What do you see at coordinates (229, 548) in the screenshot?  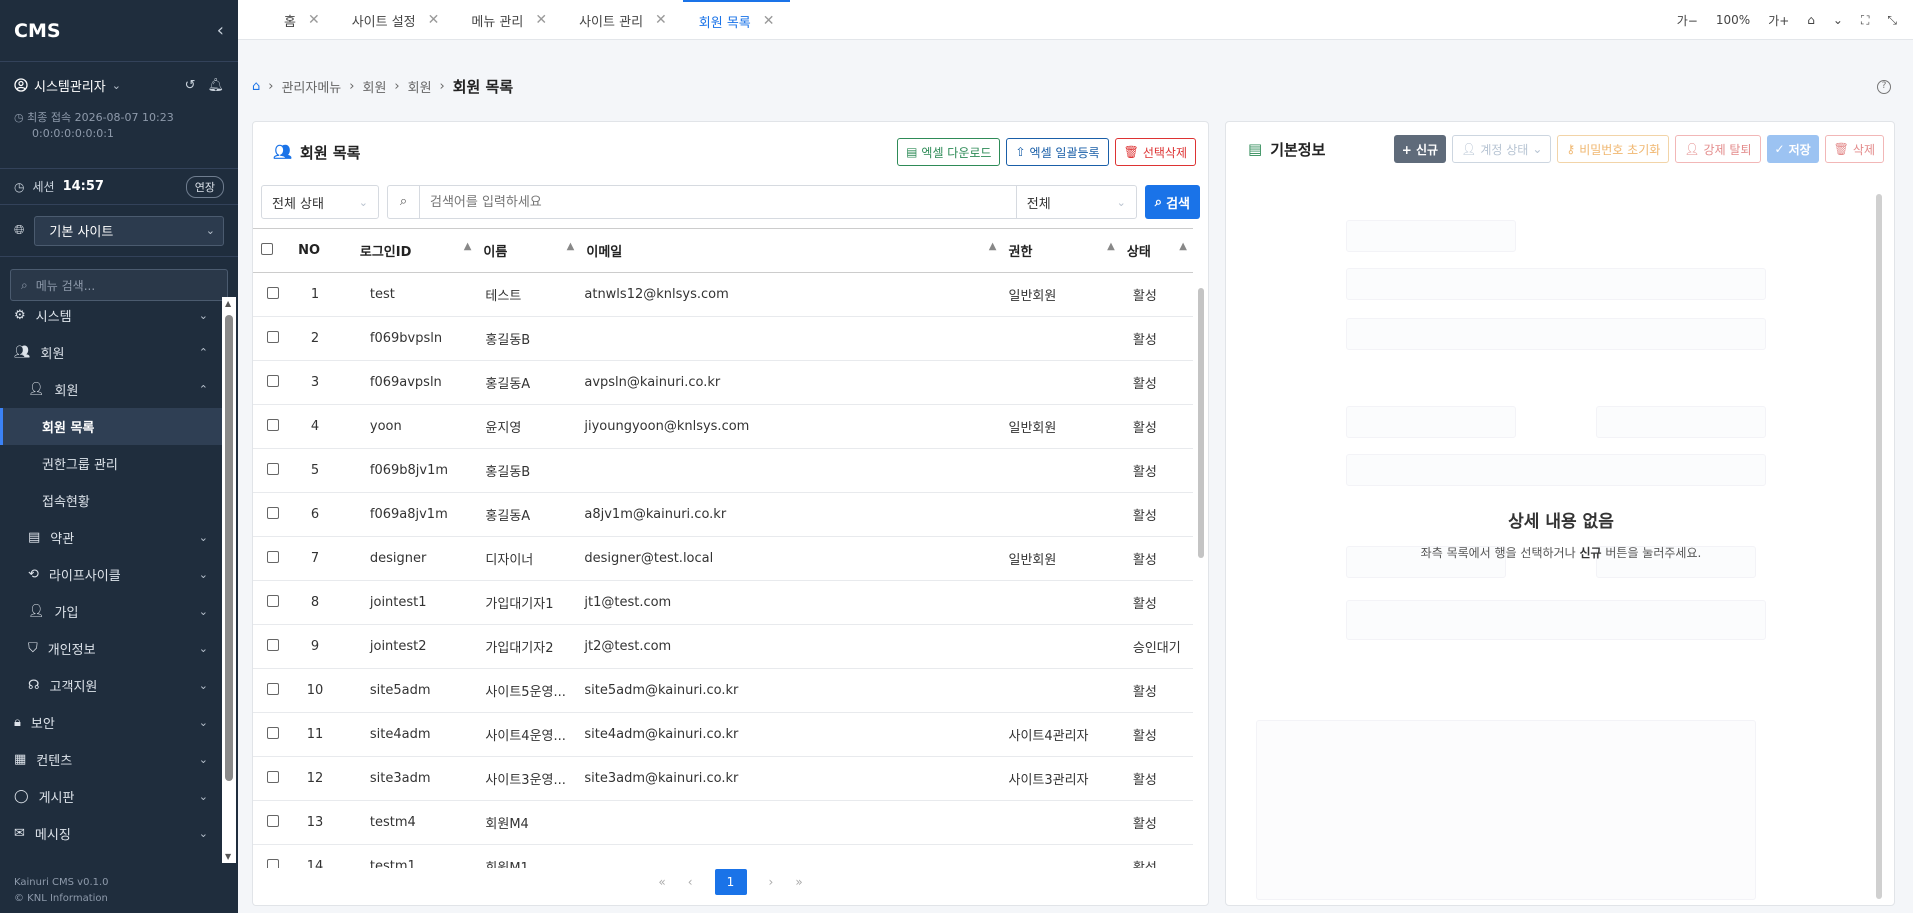 I see `sidebar-scroll-thumb` at bounding box center [229, 548].